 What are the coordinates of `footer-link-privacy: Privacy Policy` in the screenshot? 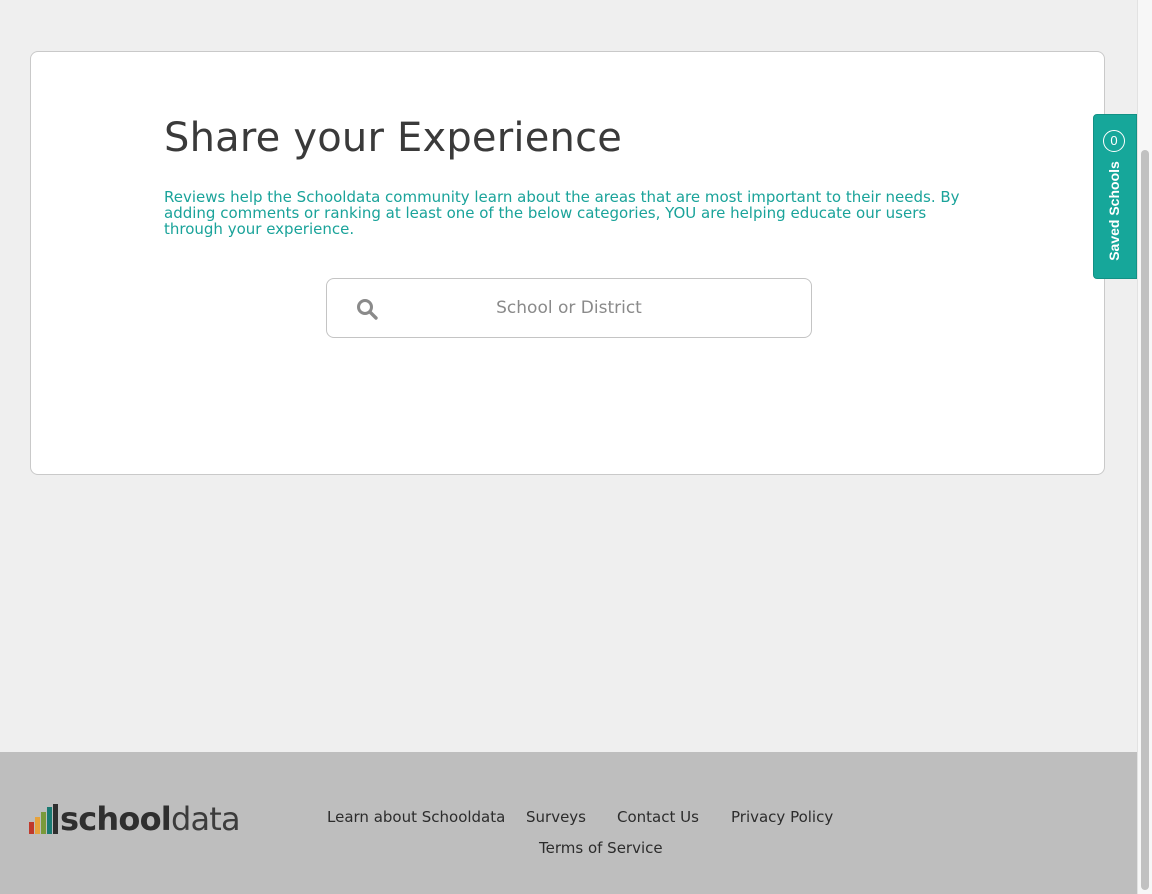 It's located at (782, 817).